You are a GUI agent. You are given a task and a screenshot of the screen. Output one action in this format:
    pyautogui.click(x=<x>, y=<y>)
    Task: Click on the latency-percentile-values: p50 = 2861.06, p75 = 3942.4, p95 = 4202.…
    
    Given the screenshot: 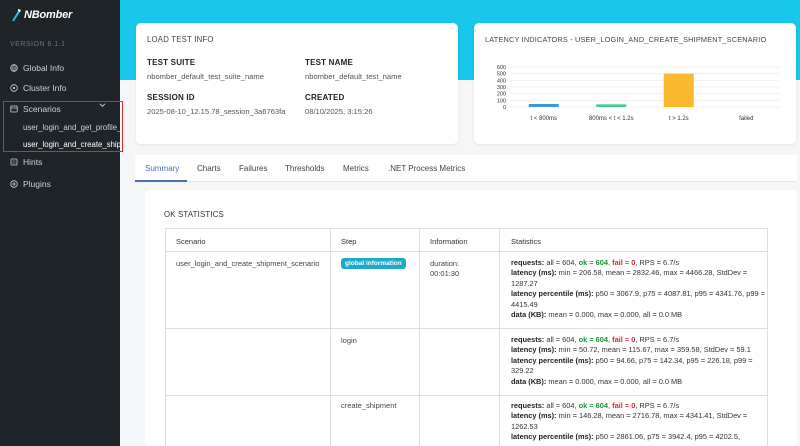 What is the action you would take?
    pyautogui.click(x=668, y=437)
    